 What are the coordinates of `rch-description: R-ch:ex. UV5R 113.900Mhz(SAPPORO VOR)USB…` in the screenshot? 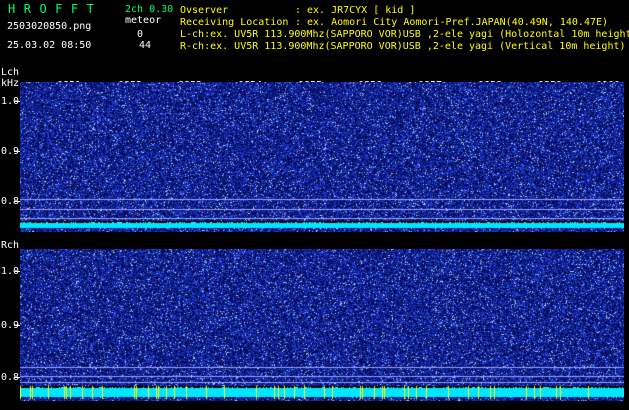 It's located at (403, 46).